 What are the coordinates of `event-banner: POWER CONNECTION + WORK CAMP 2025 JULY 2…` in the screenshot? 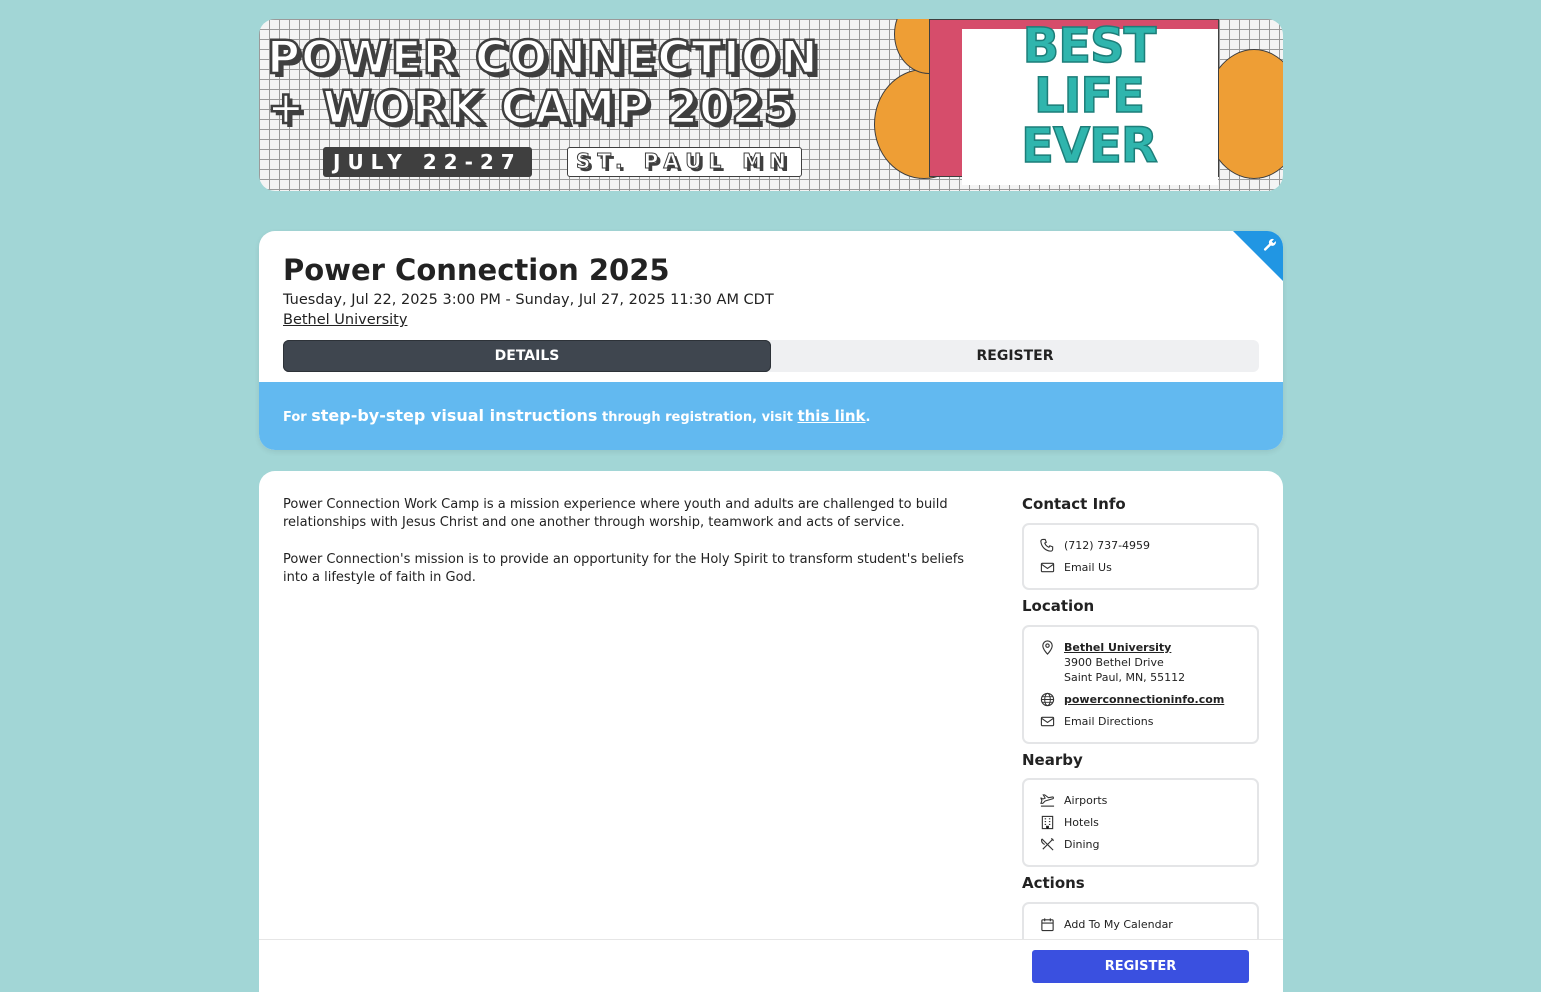 It's located at (771, 105).